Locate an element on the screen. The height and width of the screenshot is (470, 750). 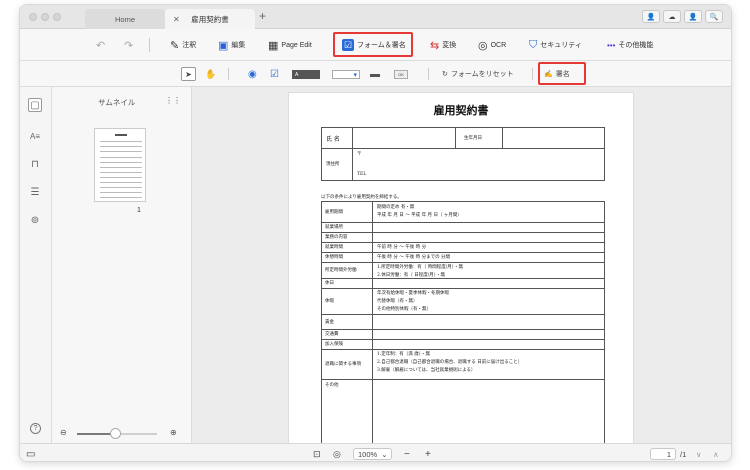
maximize-window-button is located at coordinates (57, 17).